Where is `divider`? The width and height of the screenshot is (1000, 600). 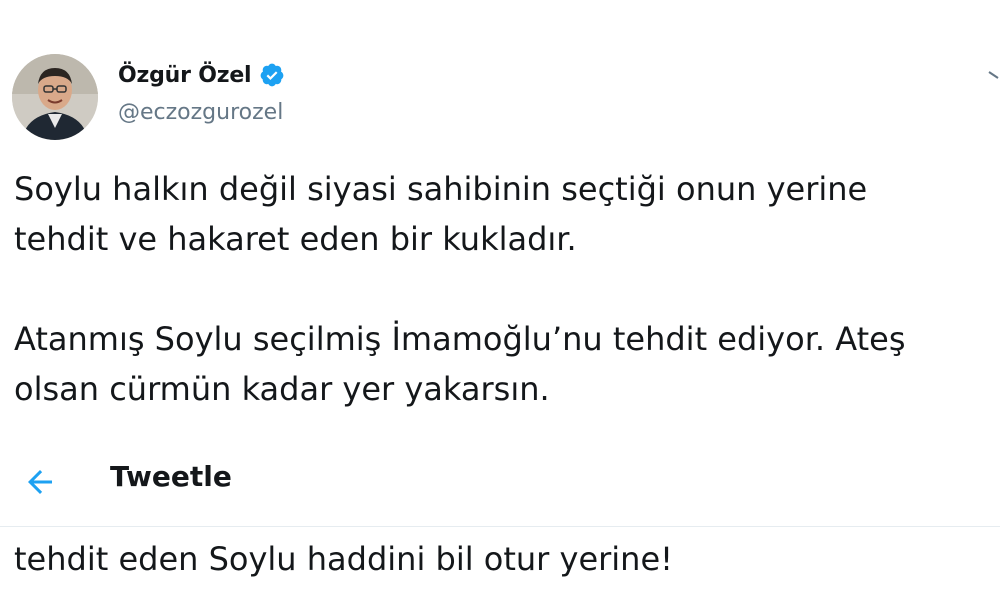
divider is located at coordinates (500, 526).